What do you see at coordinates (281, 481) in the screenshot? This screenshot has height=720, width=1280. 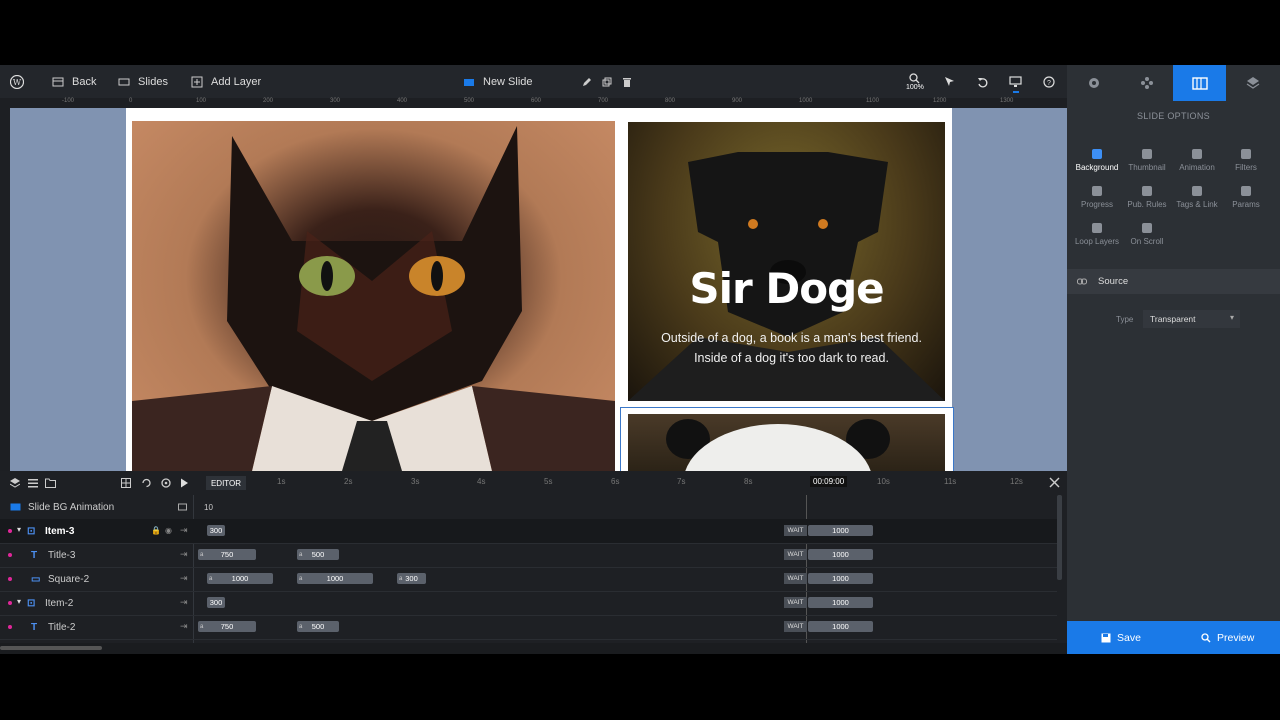 I see `time-tick-label: 1s` at bounding box center [281, 481].